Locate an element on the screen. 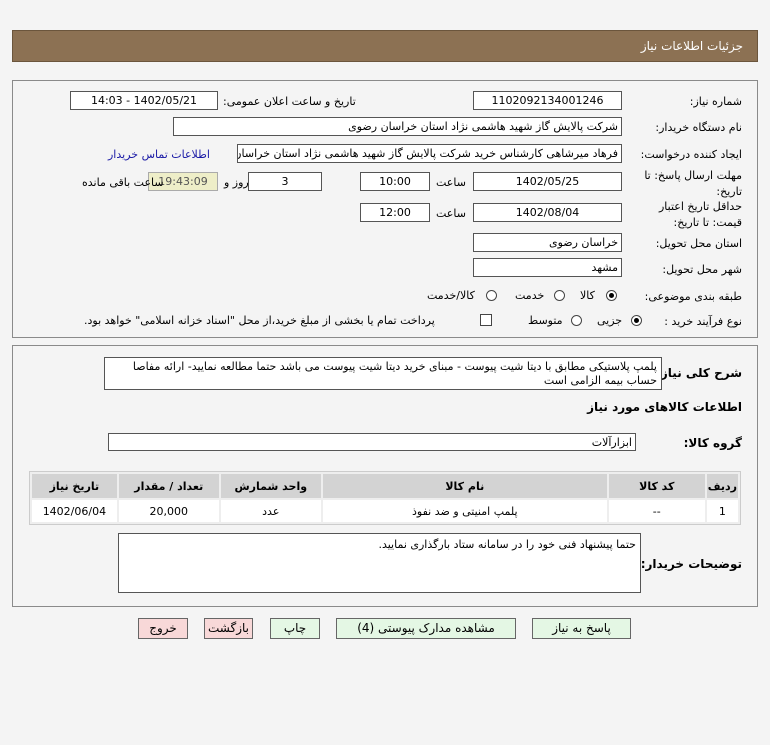 The width and height of the screenshot is (770, 745). announce-label: تاریخ و ساعت اعلان عمومی: is located at coordinates (289, 101).